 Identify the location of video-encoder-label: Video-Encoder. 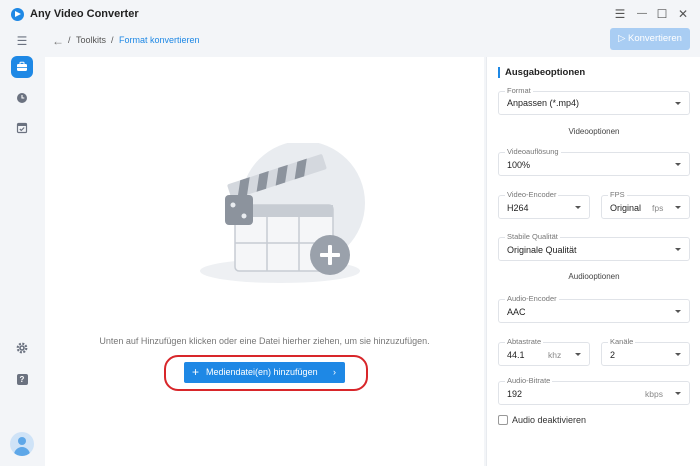
(532, 195).